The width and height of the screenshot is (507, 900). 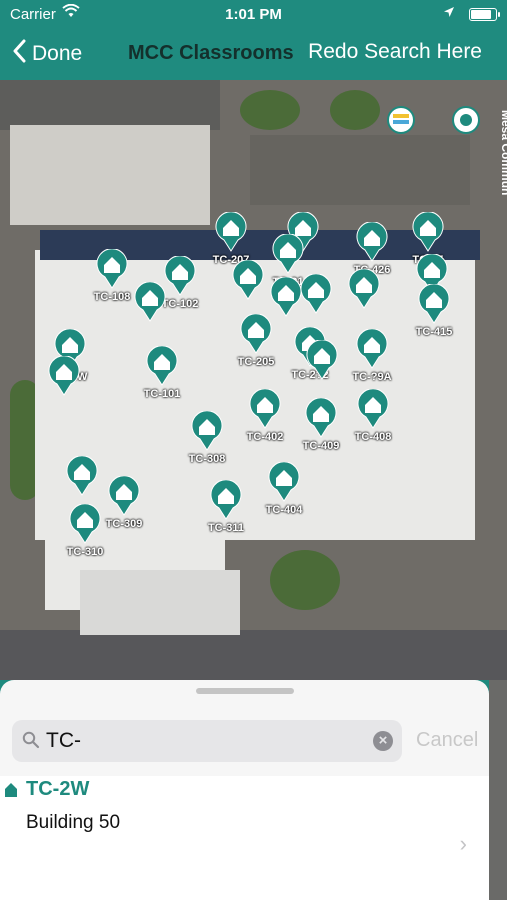 I want to click on pin-label: TC-308, so click(x=207, y=459).